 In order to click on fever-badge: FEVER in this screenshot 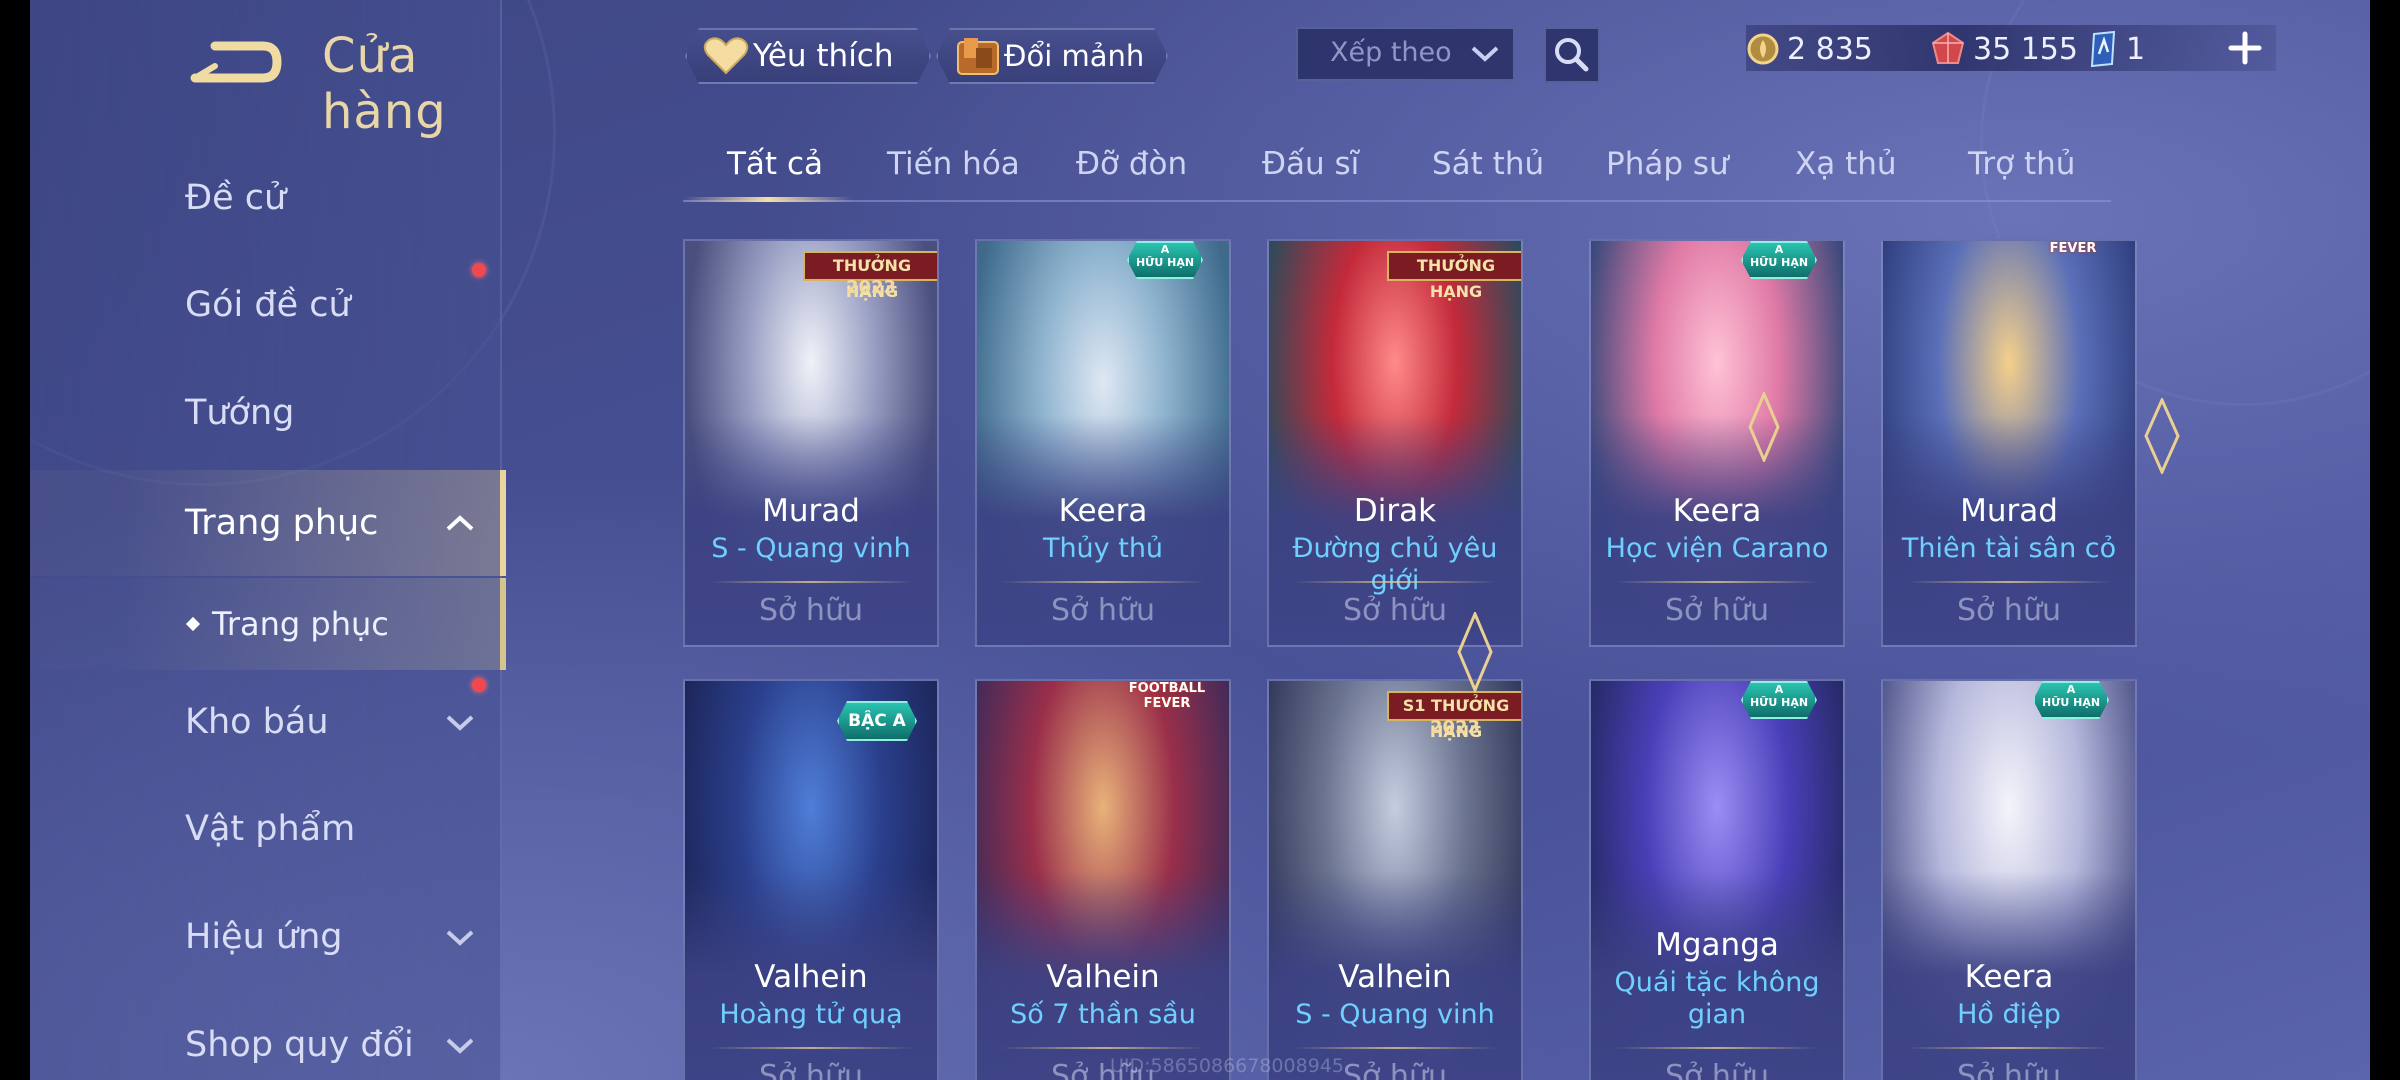, I will do `click(2073, 248)`.